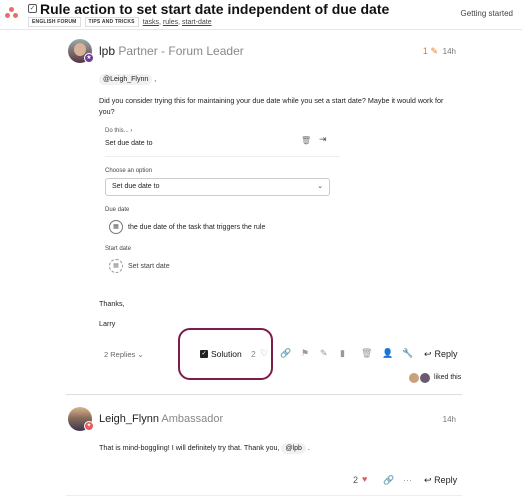  Describe the element at coordinates (192, 419) in the screenshot. I see `user-role: Ambassador` at that location.